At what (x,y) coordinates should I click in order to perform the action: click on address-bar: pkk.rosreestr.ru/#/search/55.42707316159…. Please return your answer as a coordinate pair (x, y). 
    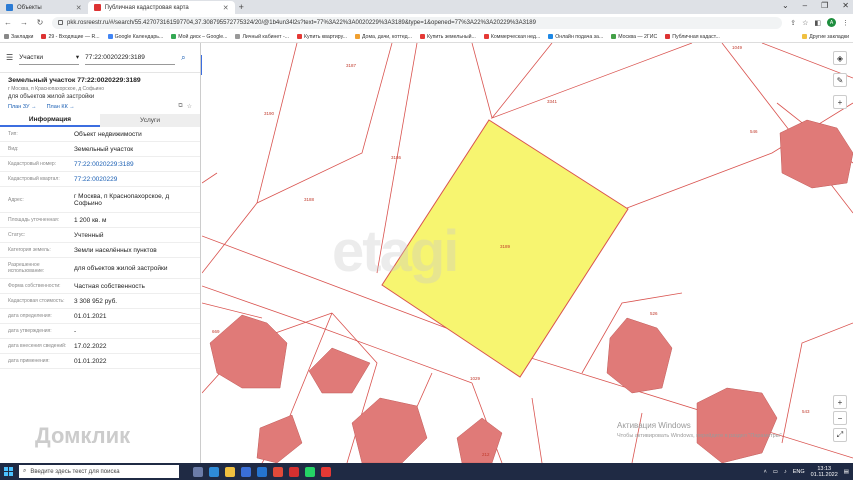
    Looking at the image, I should click on (417, 22).